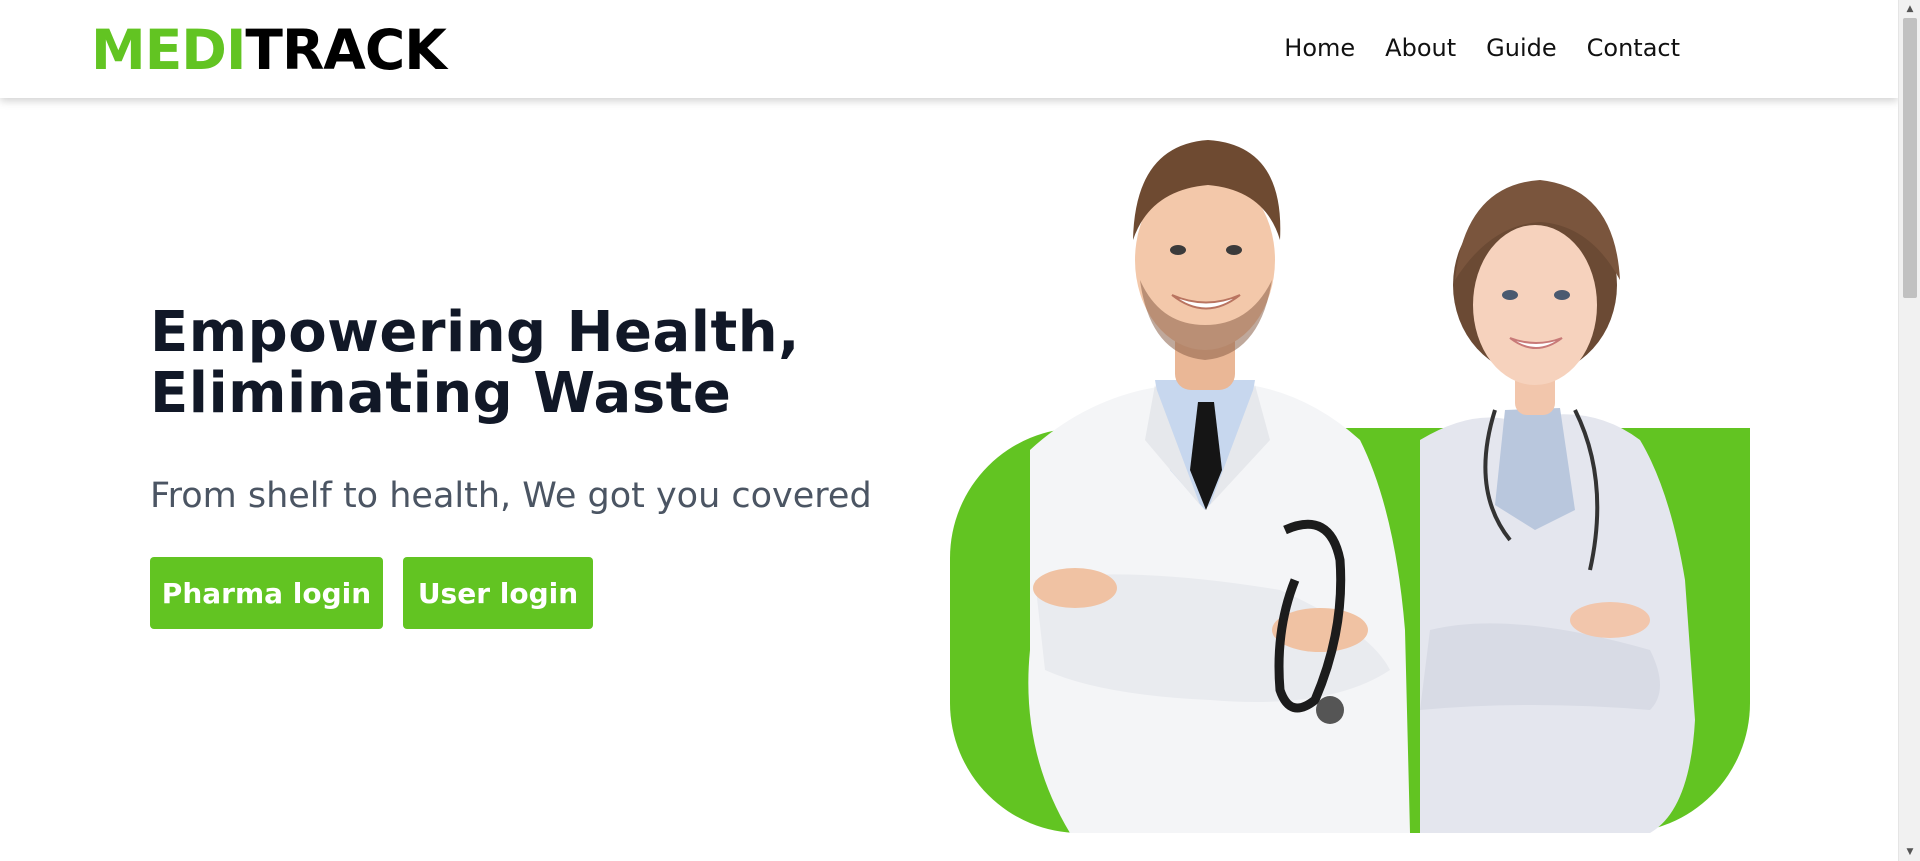 Image resolution: width=1920 pixels, height=861 pixels. I want to click on main-nav: Home About Guide Contact, so click(1482, 48).